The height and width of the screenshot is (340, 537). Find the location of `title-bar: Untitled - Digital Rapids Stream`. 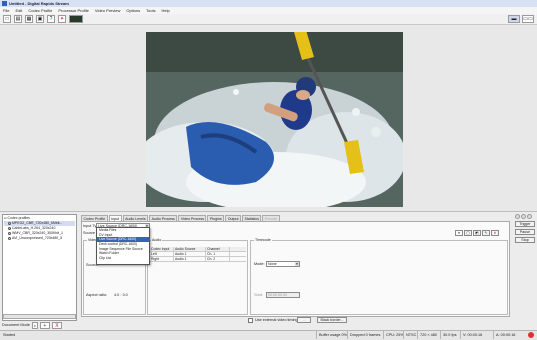

title-bar: Untitled - Digital Rapids Stream is located at coordinates (268, 3).